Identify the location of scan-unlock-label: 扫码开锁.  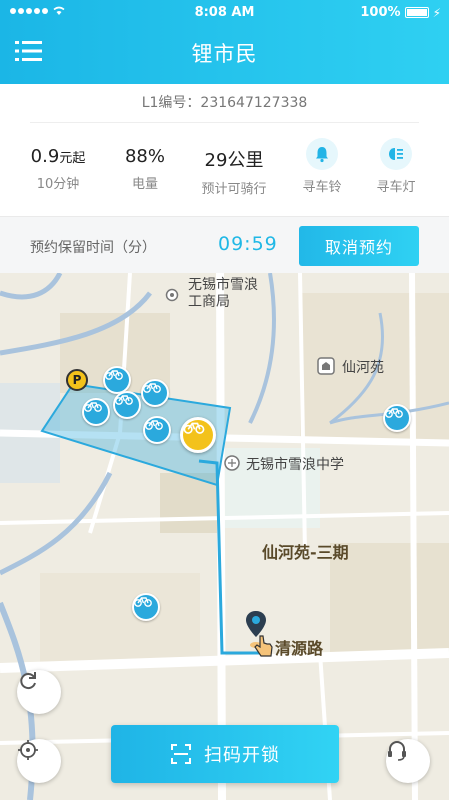
(242, 755).